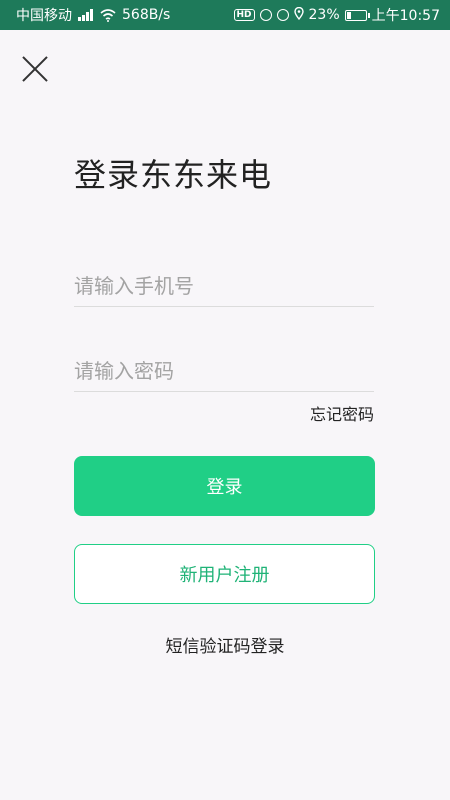 This screenshot has height=800, width=450. I want to click on hd-icon: HD, so click(244, 15).